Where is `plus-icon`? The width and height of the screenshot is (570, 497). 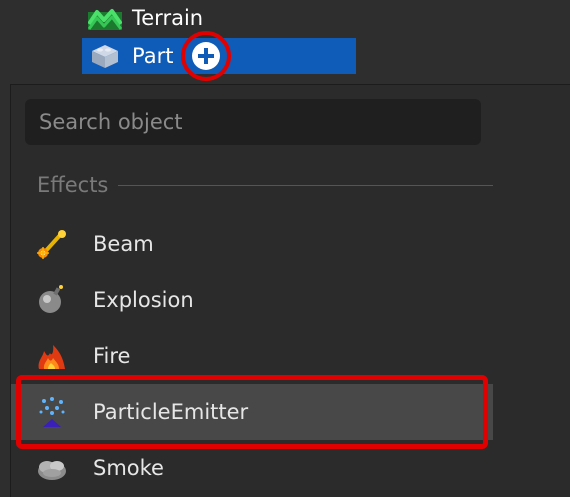
plus-icon is located at coordinates (206, 56).